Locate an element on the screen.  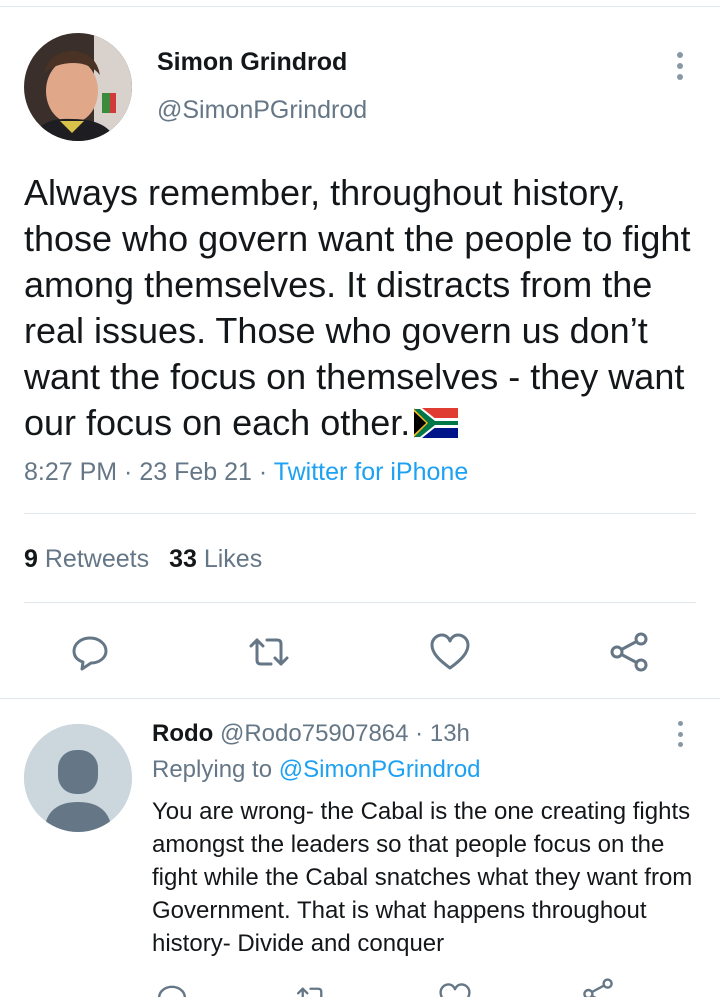
reply-action-bar is located at coordinates (360, 987).